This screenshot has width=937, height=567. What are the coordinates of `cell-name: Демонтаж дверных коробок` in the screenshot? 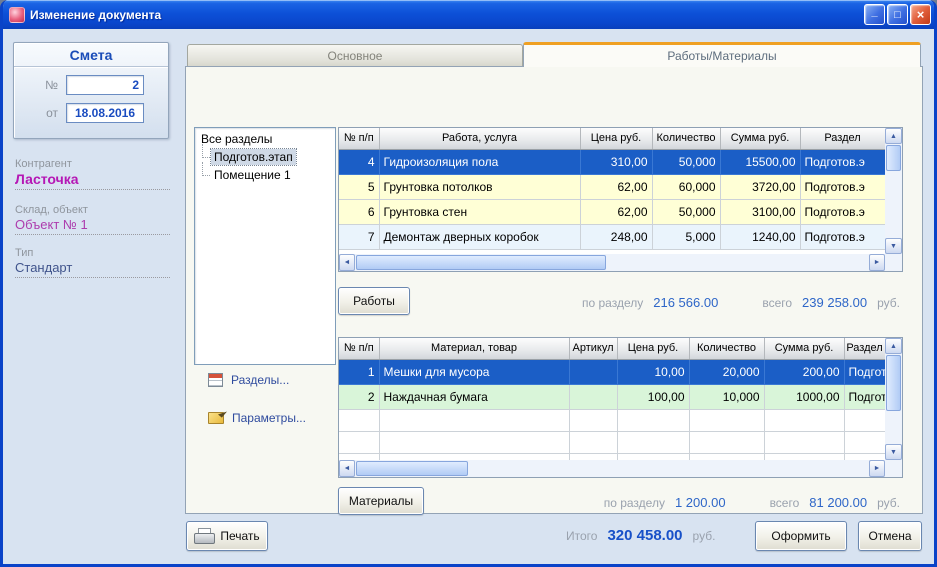 It's located at (480, 237).